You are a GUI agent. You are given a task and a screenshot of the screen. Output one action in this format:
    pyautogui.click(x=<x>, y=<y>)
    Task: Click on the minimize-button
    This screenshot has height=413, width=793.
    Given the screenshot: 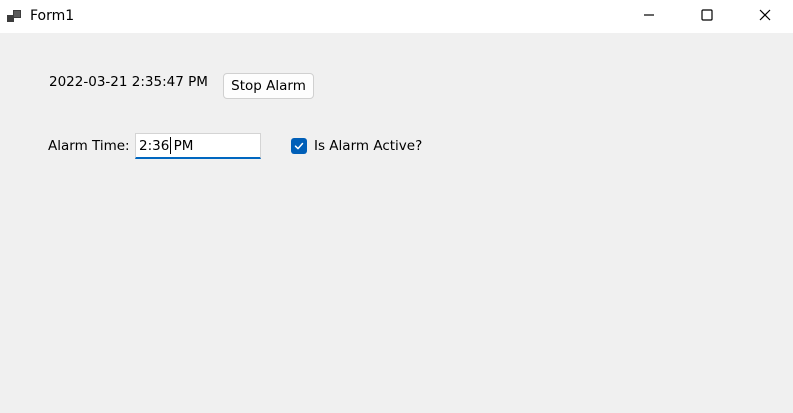 What is the action you would take?
    pyautogui.click(x=649, y=15)
    